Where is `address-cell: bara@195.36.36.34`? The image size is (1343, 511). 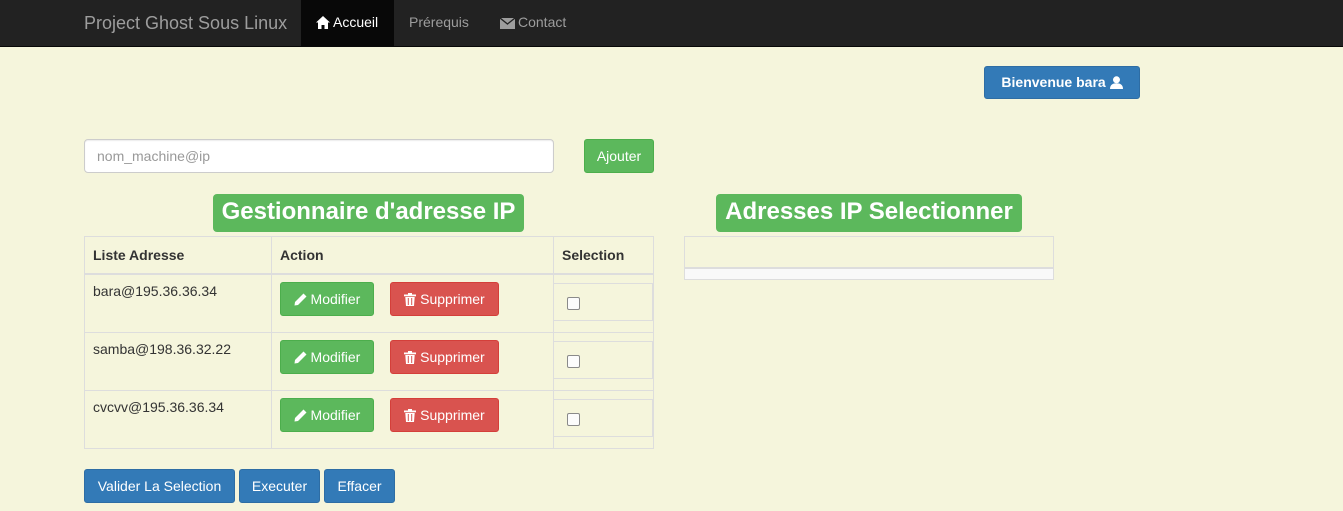
address-cell: bara@195.36.36.34 is located at coordinates (178, 303).